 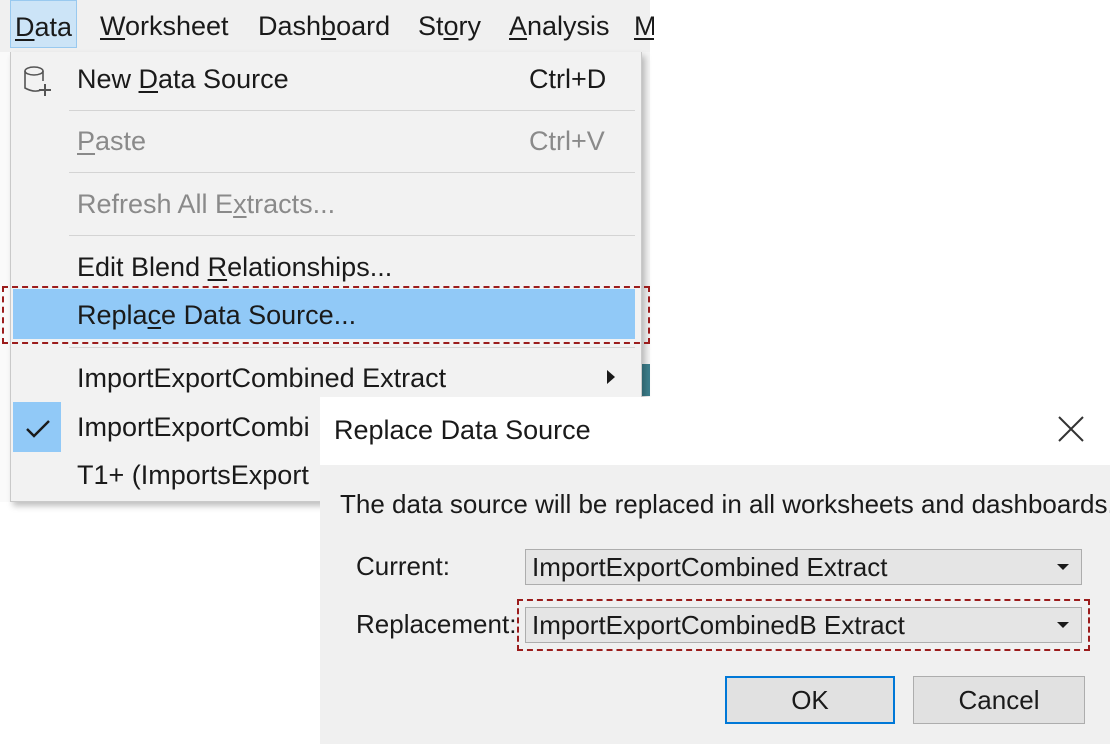 What do you see at coordinates (462, 430) in the screenshot?
I see `dialog-title: Replace Data Source` at bounding box center [462, 430].